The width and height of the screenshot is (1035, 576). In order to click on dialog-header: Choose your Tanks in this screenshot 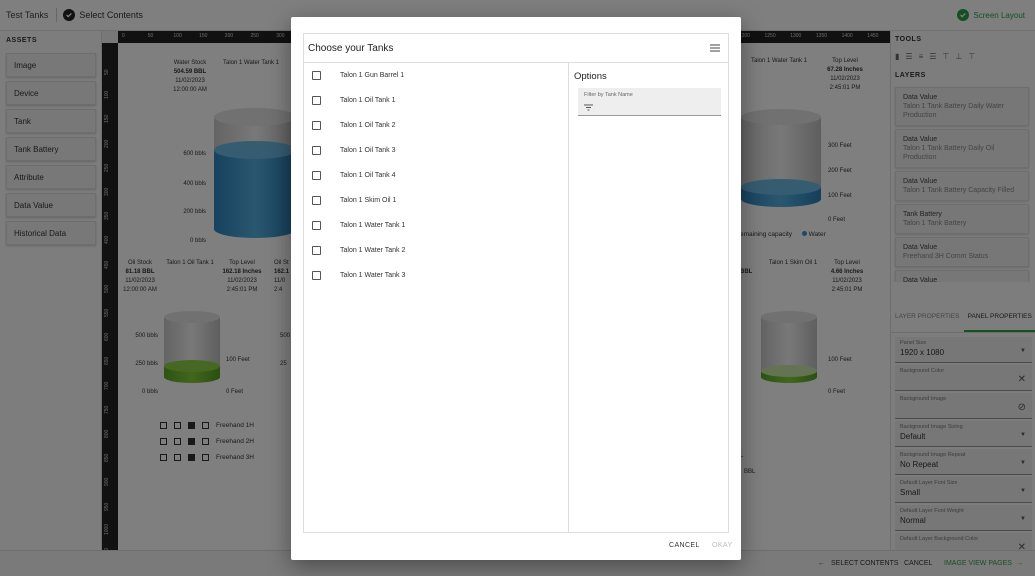, I will do `click(516, 48)`.